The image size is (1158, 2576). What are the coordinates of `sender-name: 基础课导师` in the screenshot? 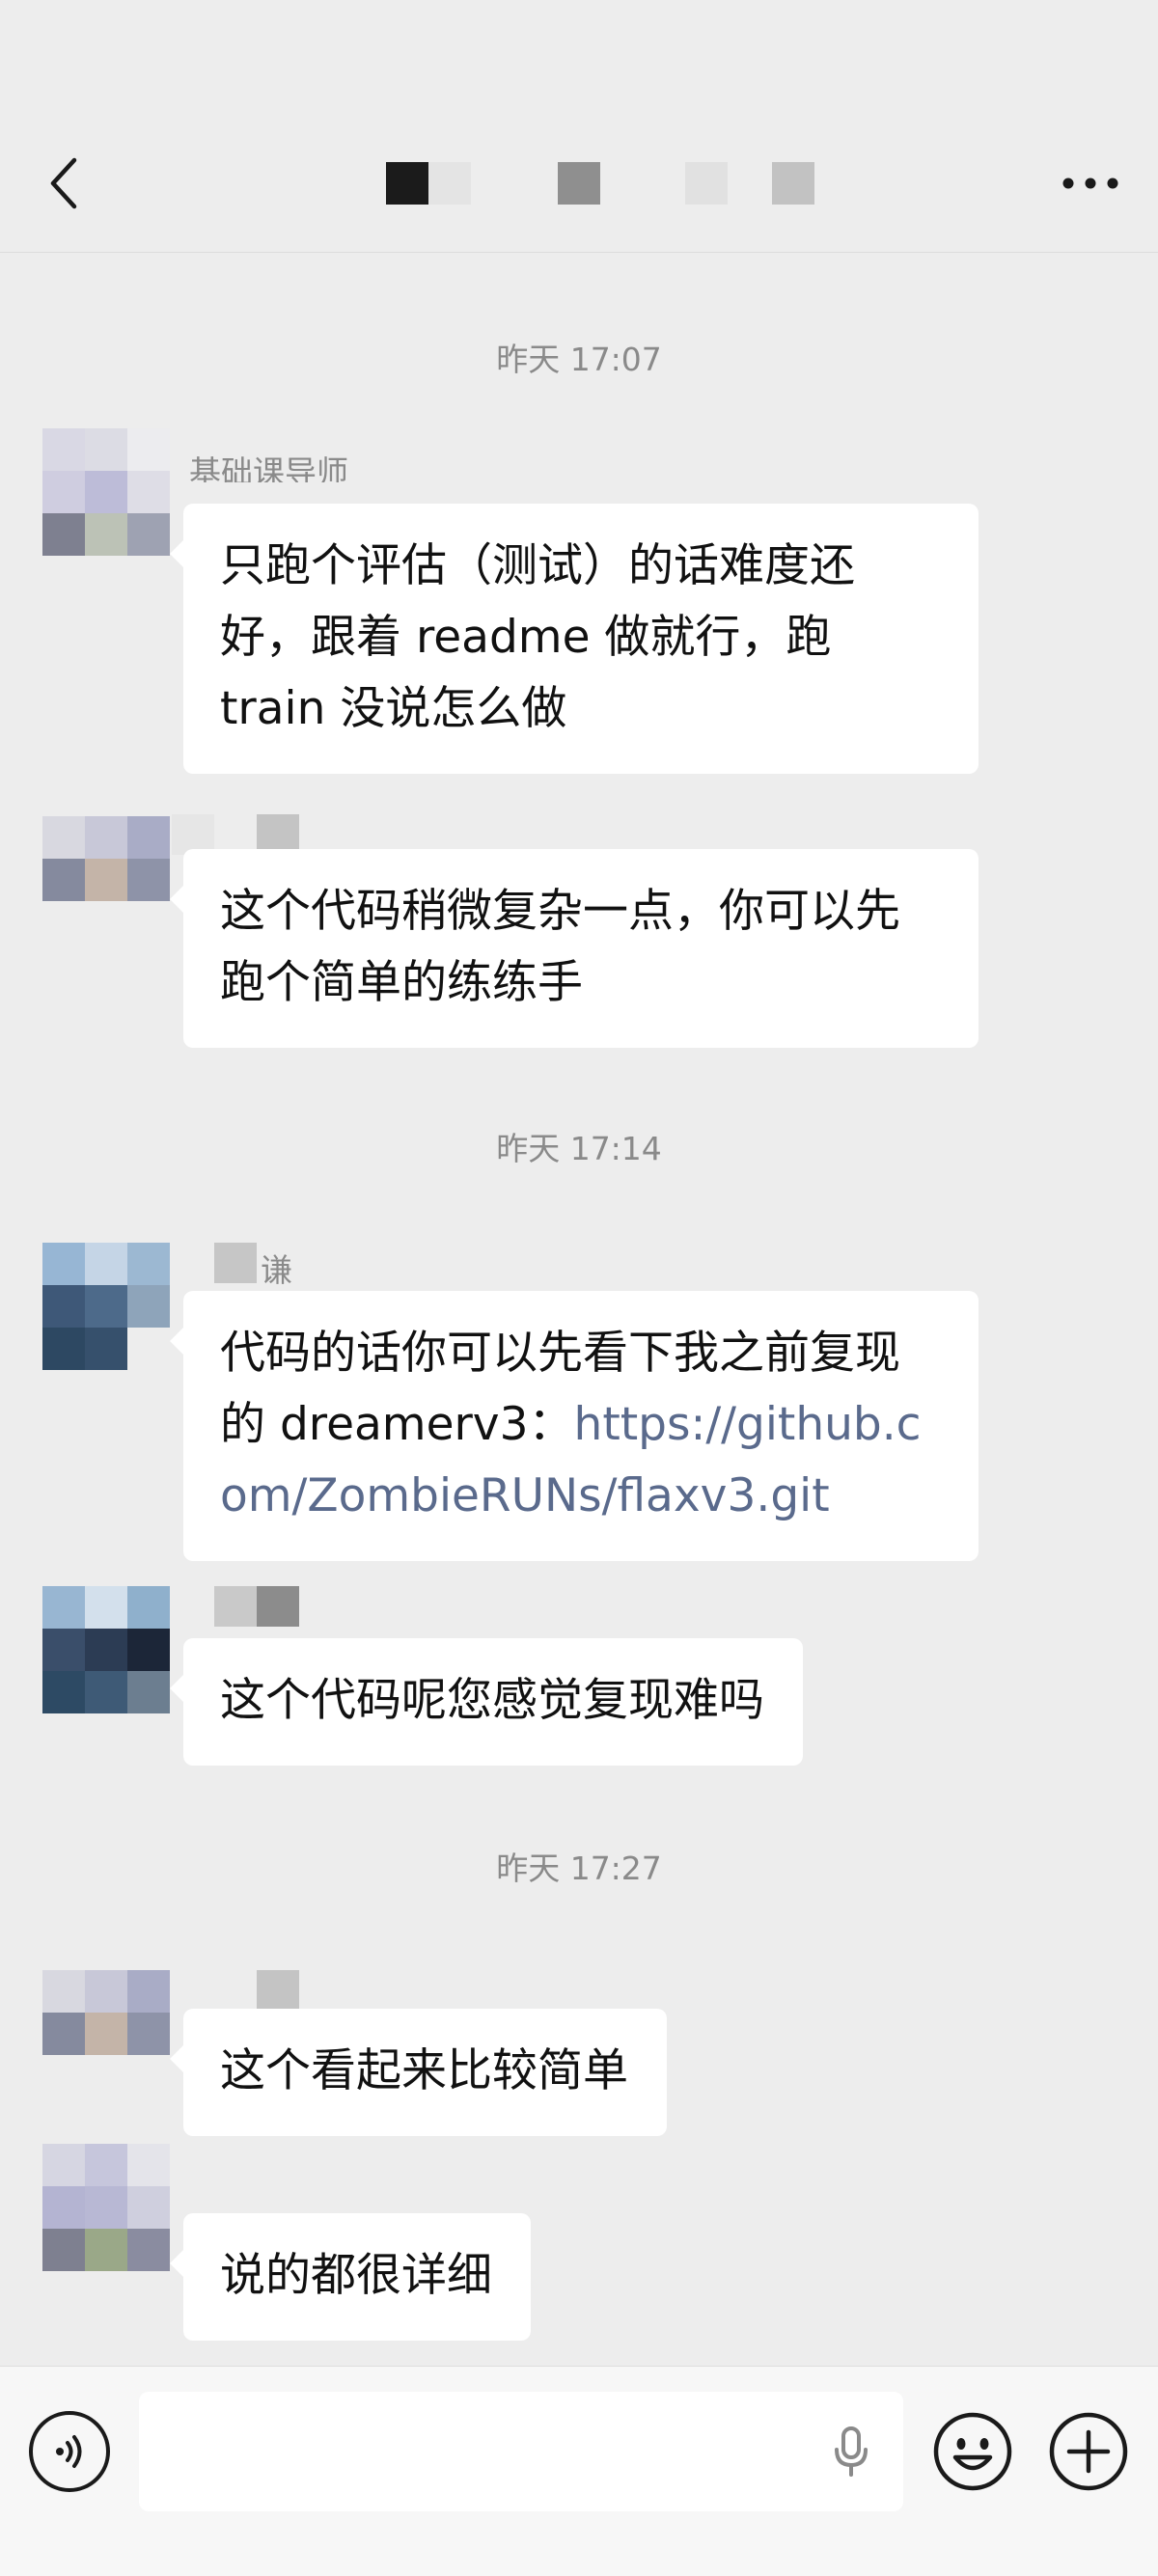 It's located at (268, 467).